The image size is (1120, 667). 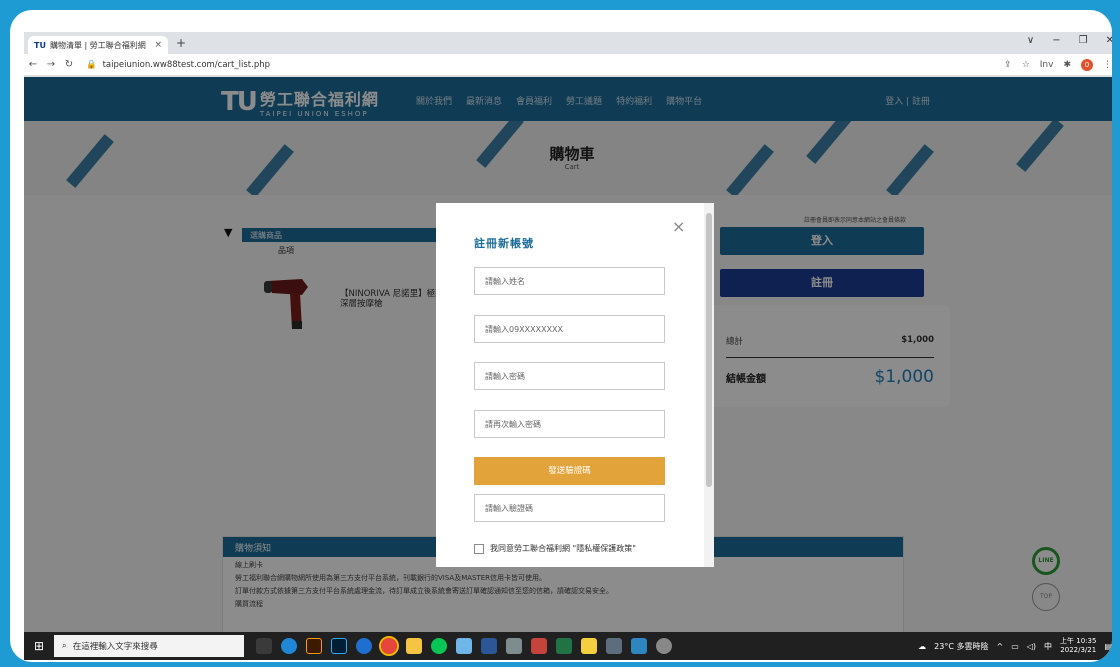 What do you see at coordinates (40, 45) in the screenshot?
I see `tab-favicon-icon: TU` at bounding box center [40, 45].